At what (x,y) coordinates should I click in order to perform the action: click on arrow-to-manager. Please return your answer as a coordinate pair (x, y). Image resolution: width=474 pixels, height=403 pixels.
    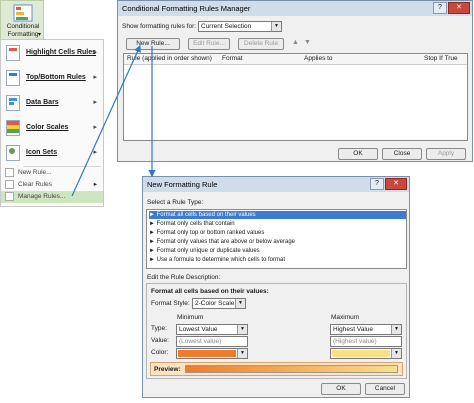
    Looking at the image, I should click on (106, 120).